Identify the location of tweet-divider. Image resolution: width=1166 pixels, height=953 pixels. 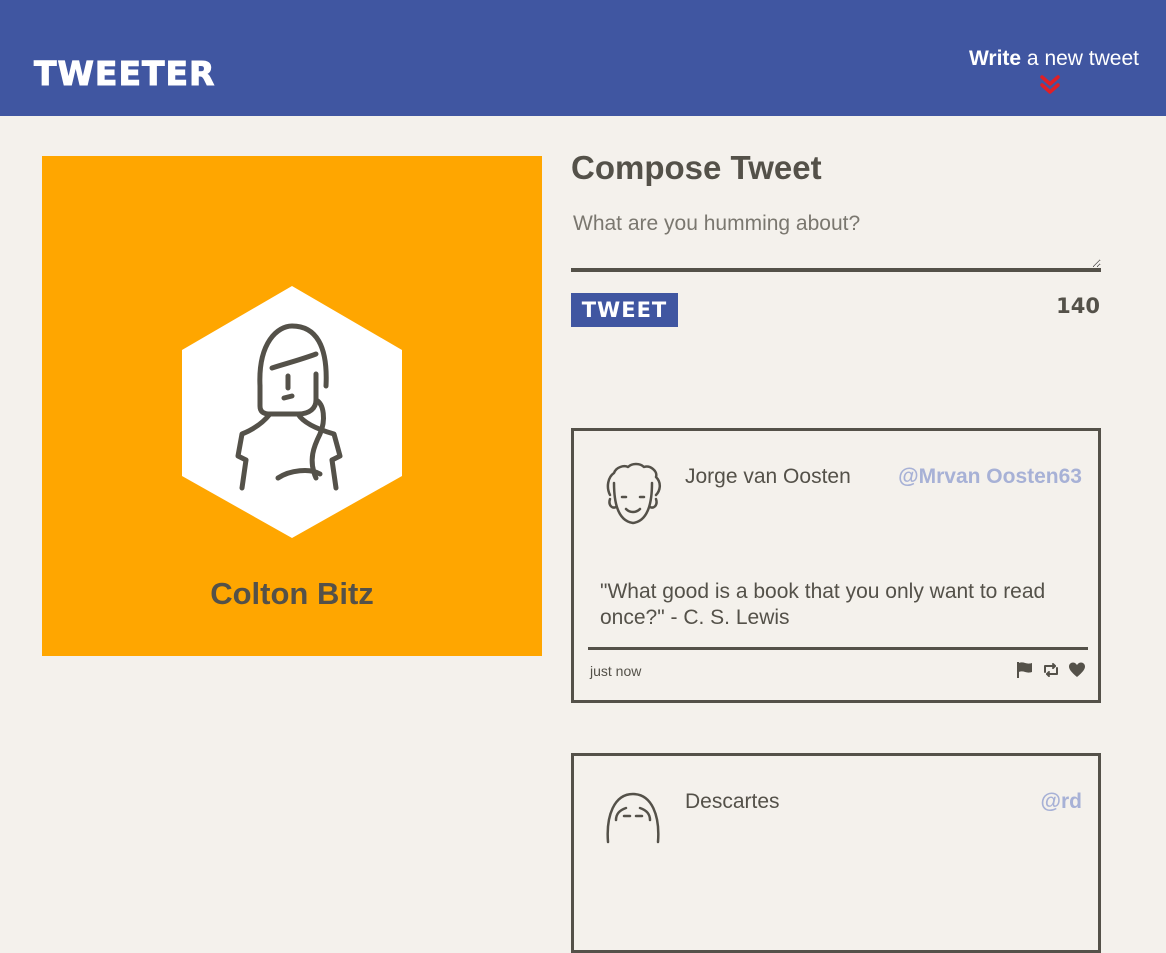
(838, 648).